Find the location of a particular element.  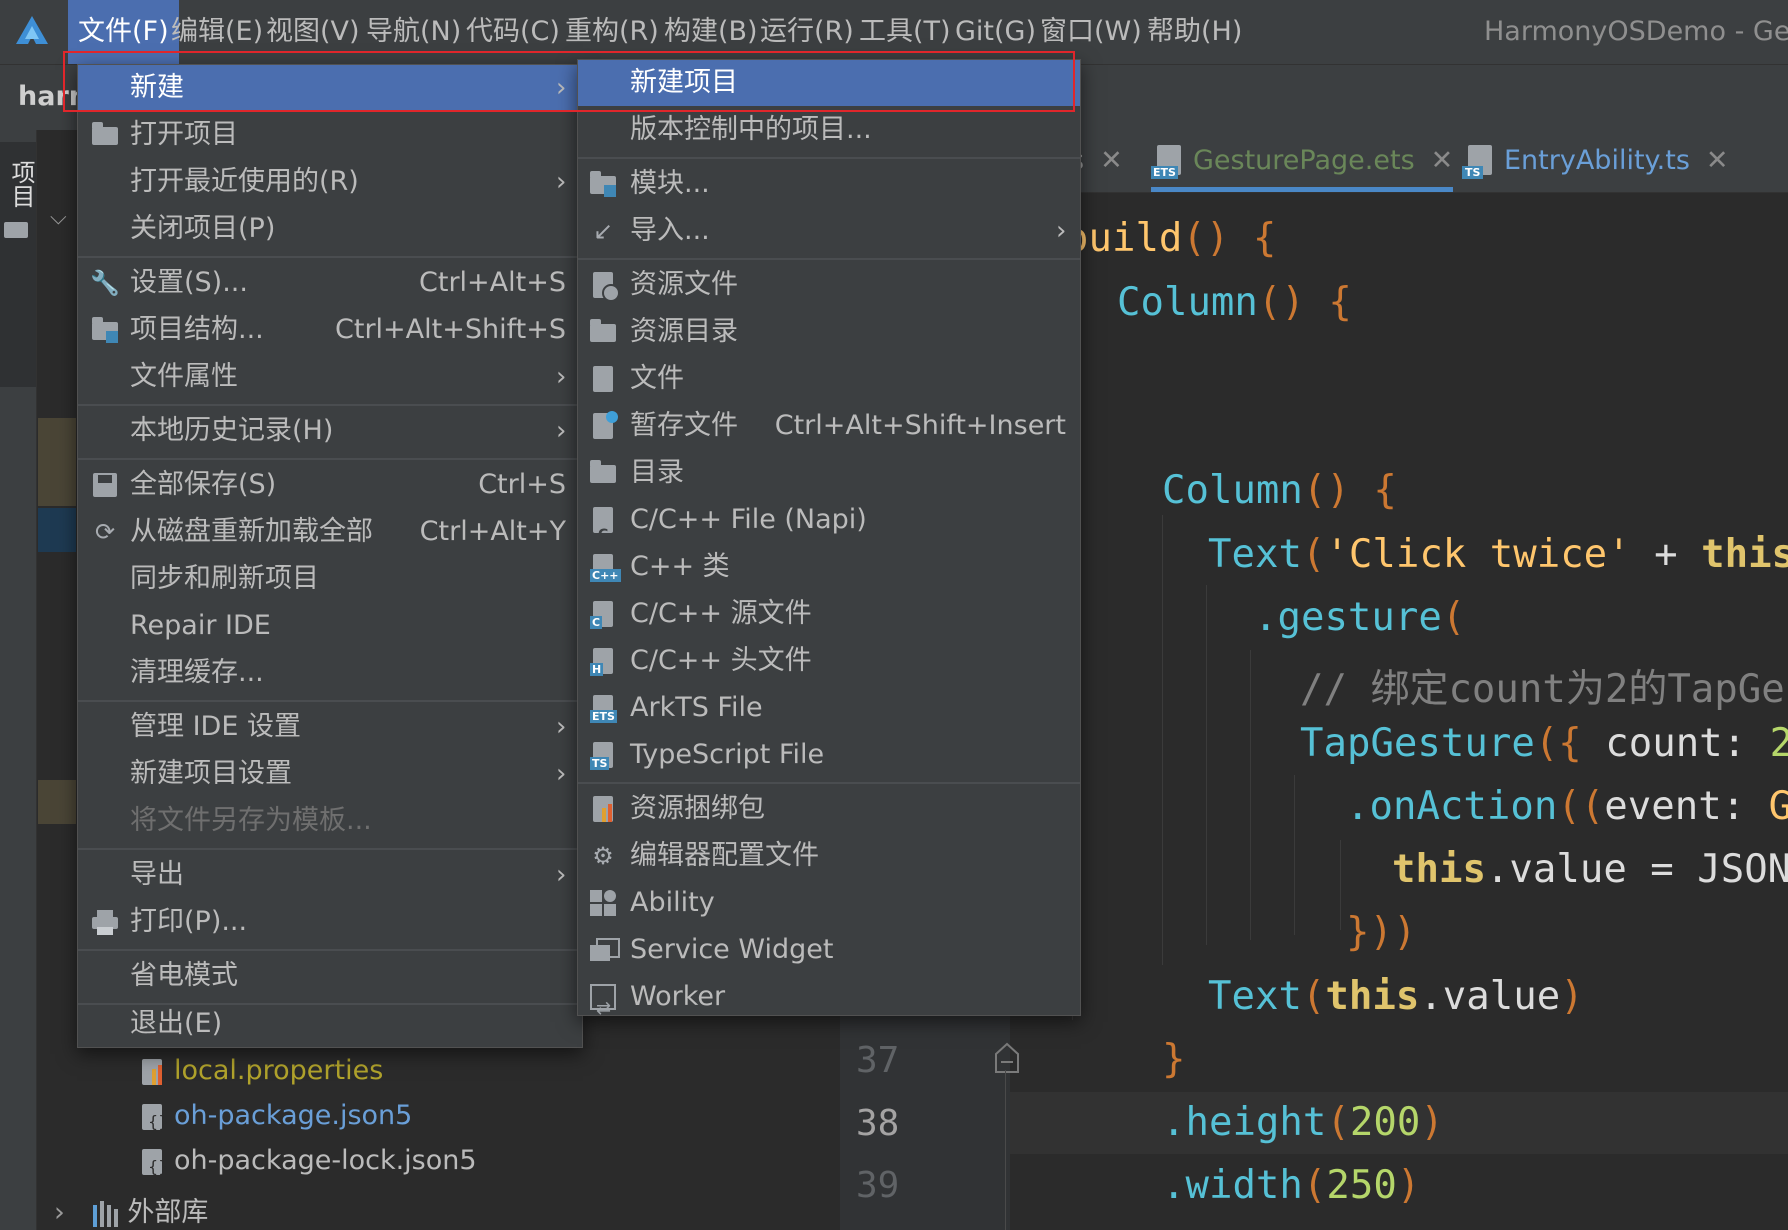

menu-item-repair-ide: Repair IDE is located at coordinates (330, 626).